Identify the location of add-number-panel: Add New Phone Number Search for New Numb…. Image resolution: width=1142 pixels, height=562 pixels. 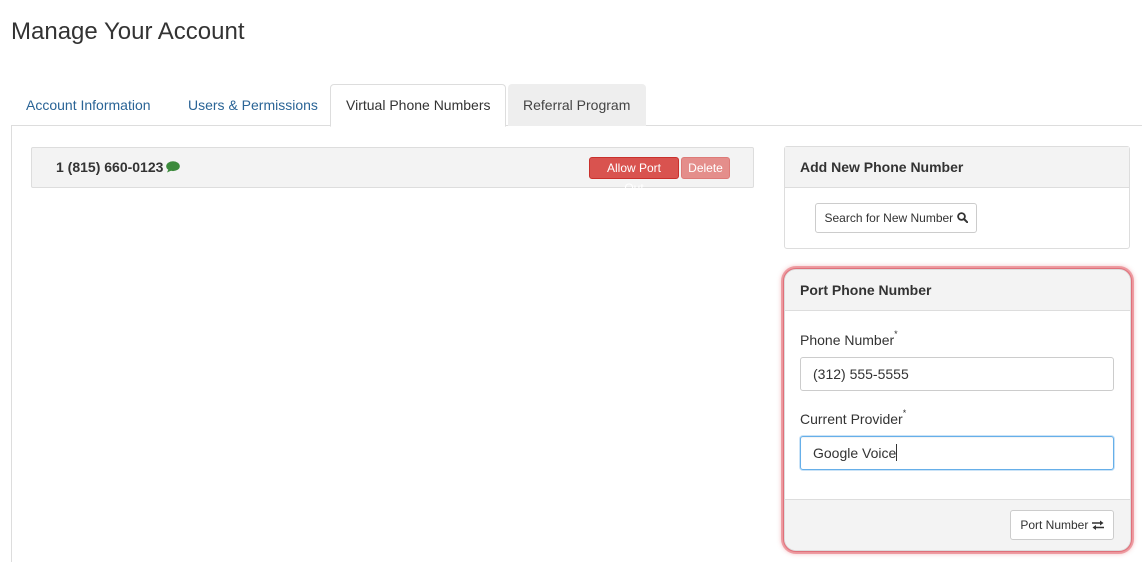
(957, 197).